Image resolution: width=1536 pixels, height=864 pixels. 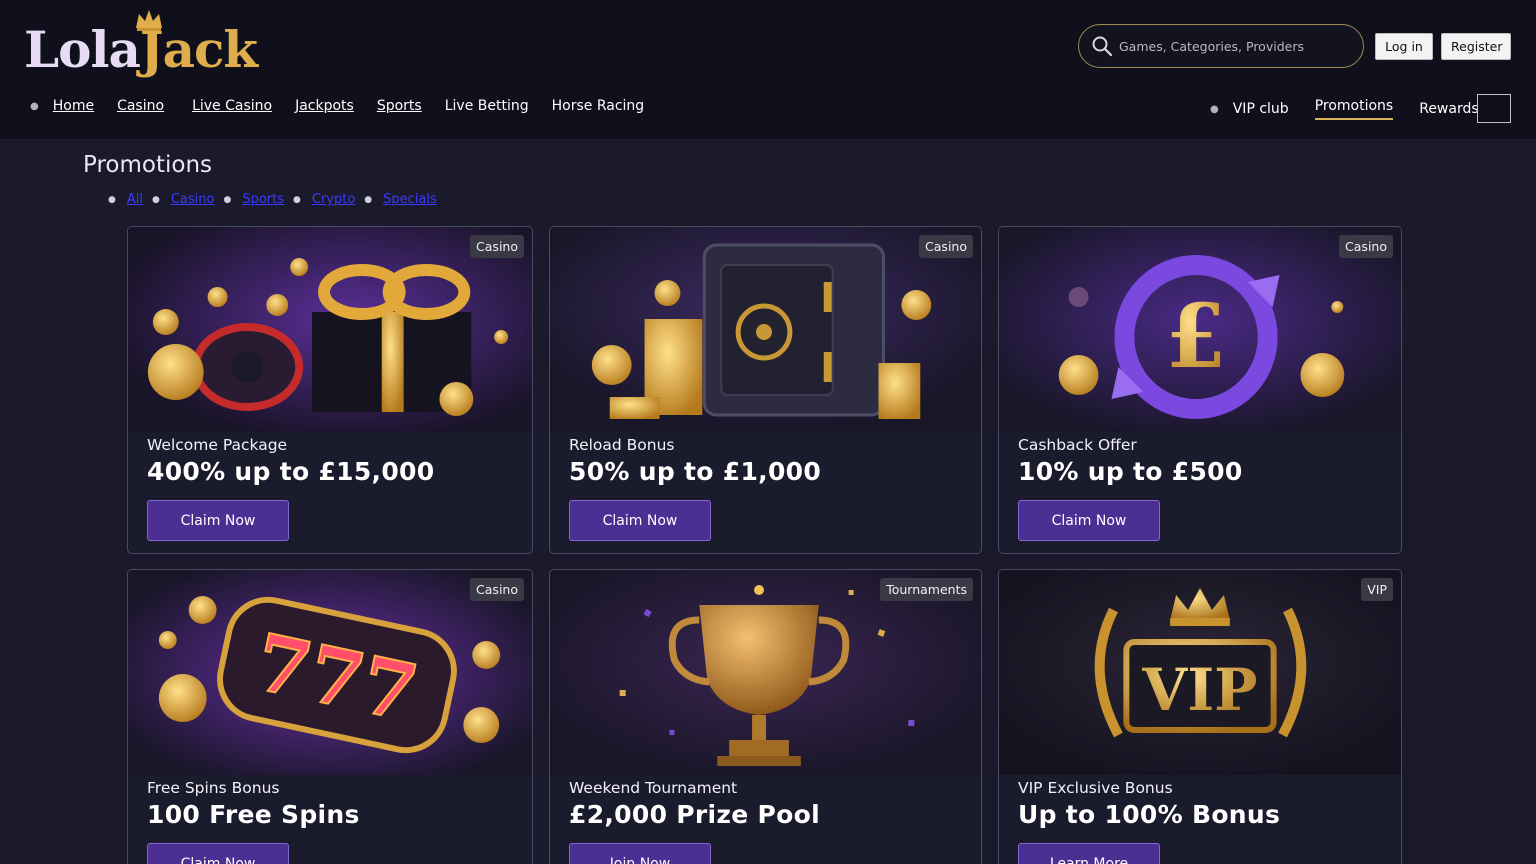 I want to click on nav-jackpots: Jackpots, so click(x=324, y=106).